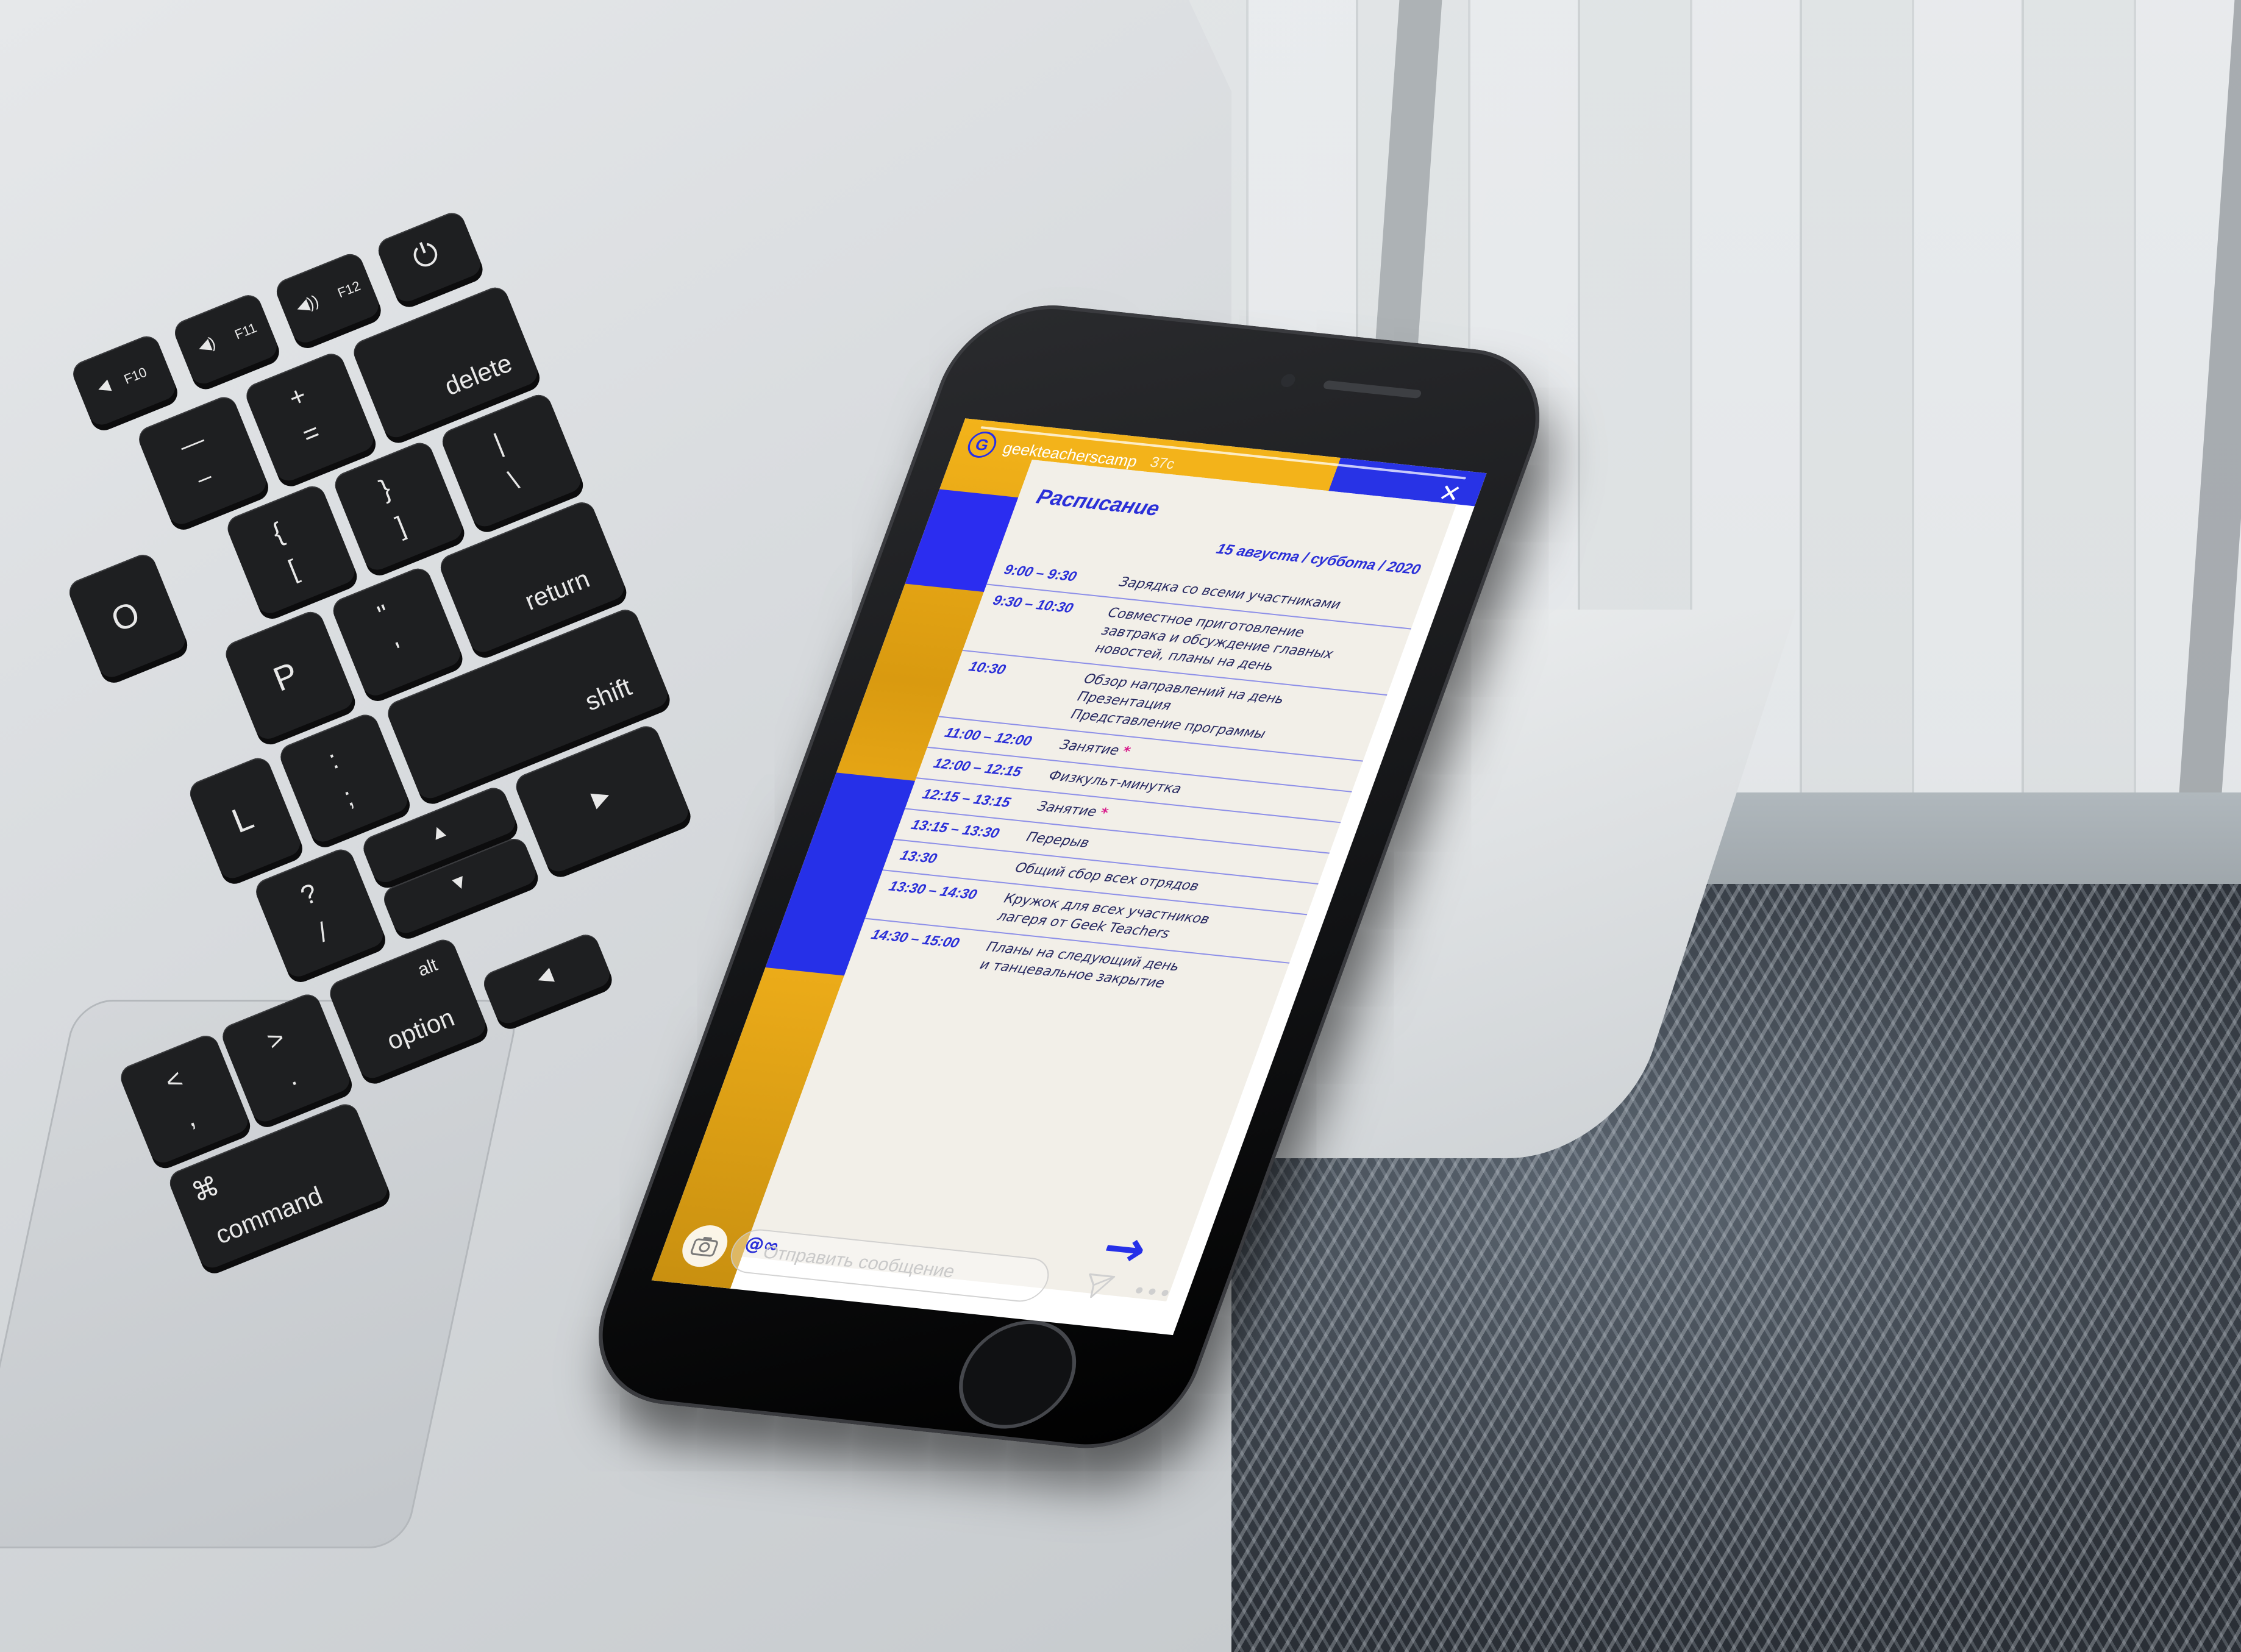 This screenshot has height=1652, width=2241. Describe the element at coordinates (989, 736) in the screenshot. I see `row-time: 11:00 – 12:00` at that location.